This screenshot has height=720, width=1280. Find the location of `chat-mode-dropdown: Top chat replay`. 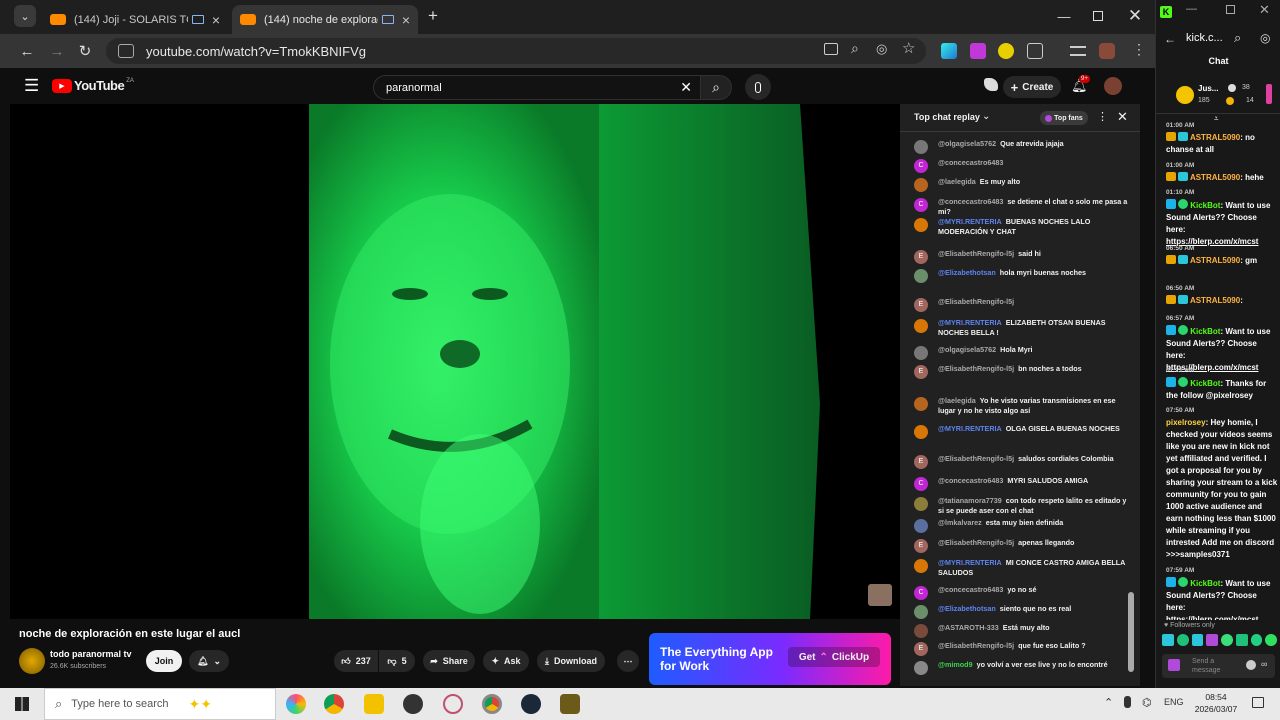

chat-mode-dropdown: Top chat replay is located at coordinates (947, 117).